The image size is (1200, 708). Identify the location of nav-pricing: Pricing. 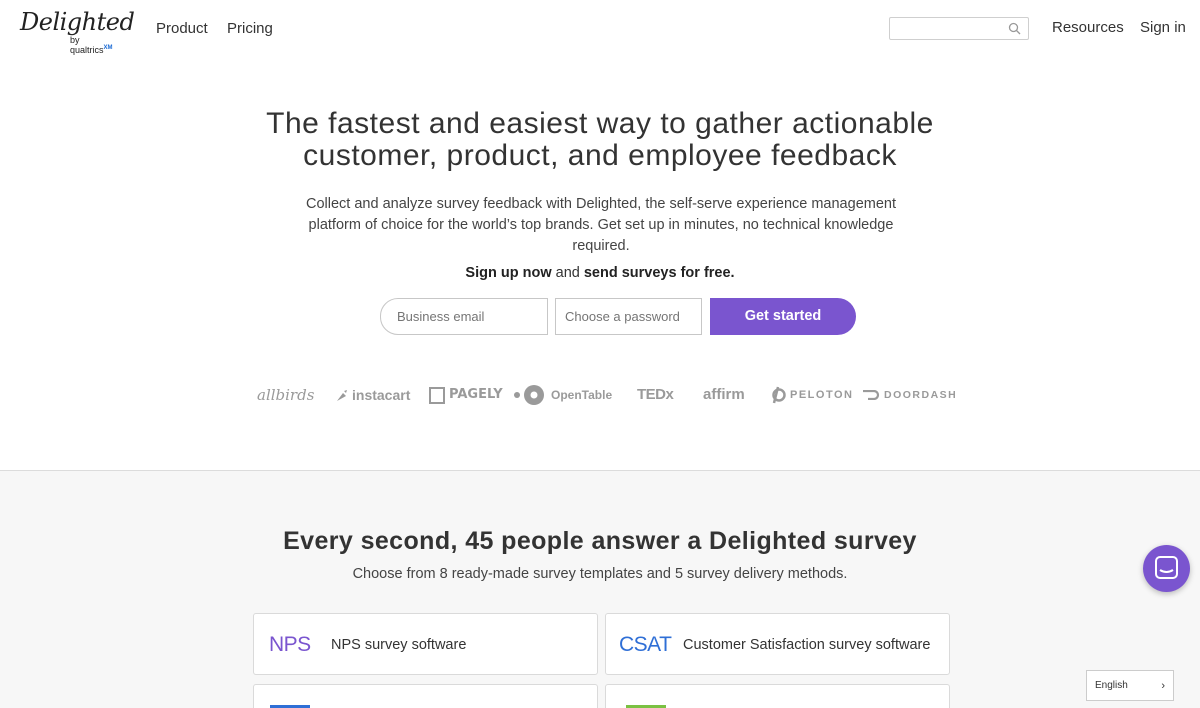
(250, 28).